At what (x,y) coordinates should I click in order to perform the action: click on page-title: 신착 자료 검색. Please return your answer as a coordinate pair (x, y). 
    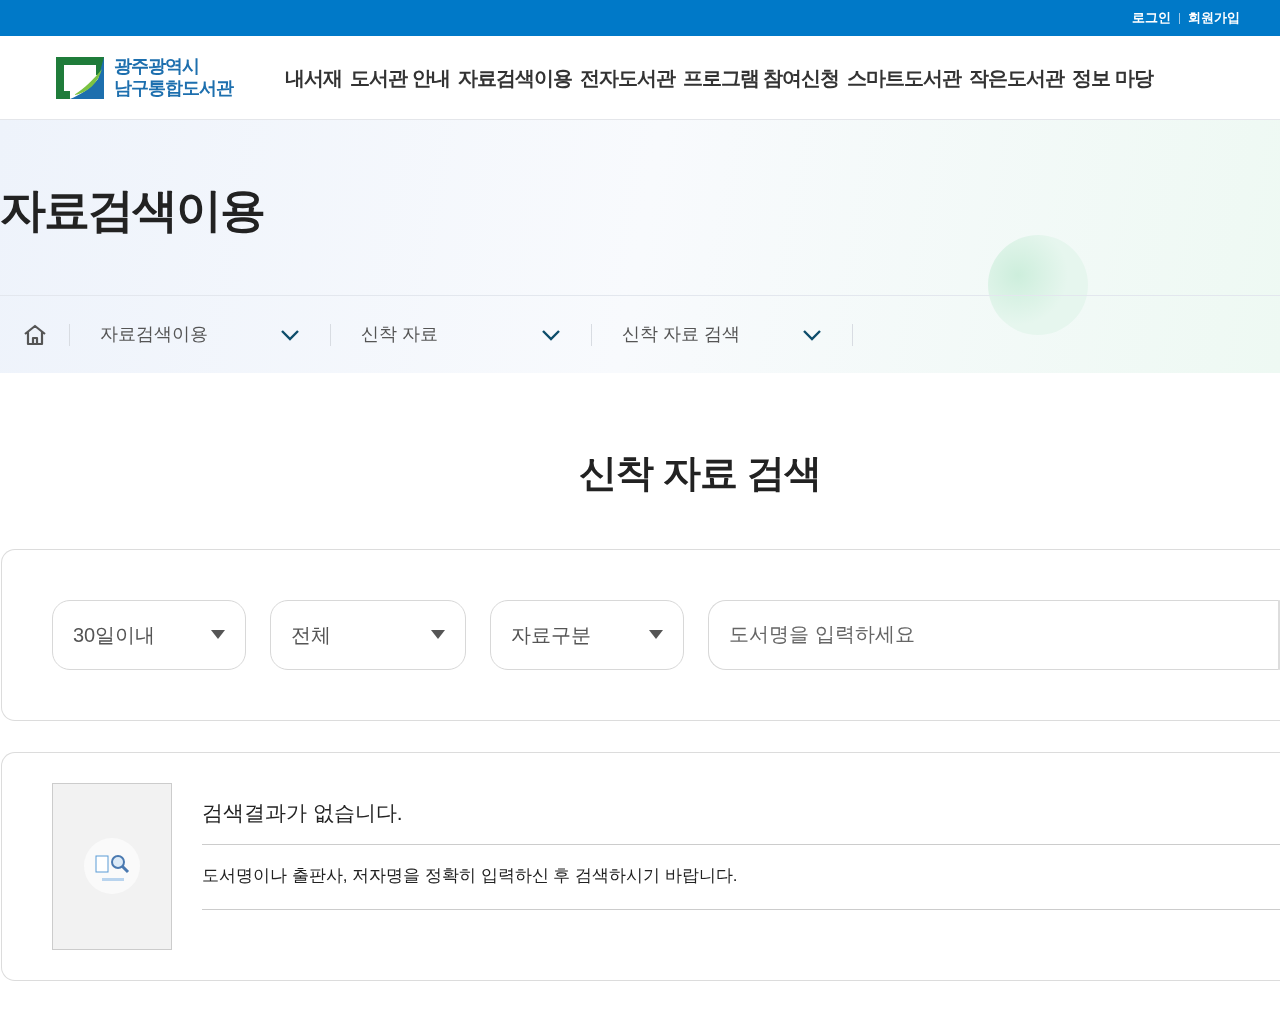
    Looking at the image, I should click on (700, 473).